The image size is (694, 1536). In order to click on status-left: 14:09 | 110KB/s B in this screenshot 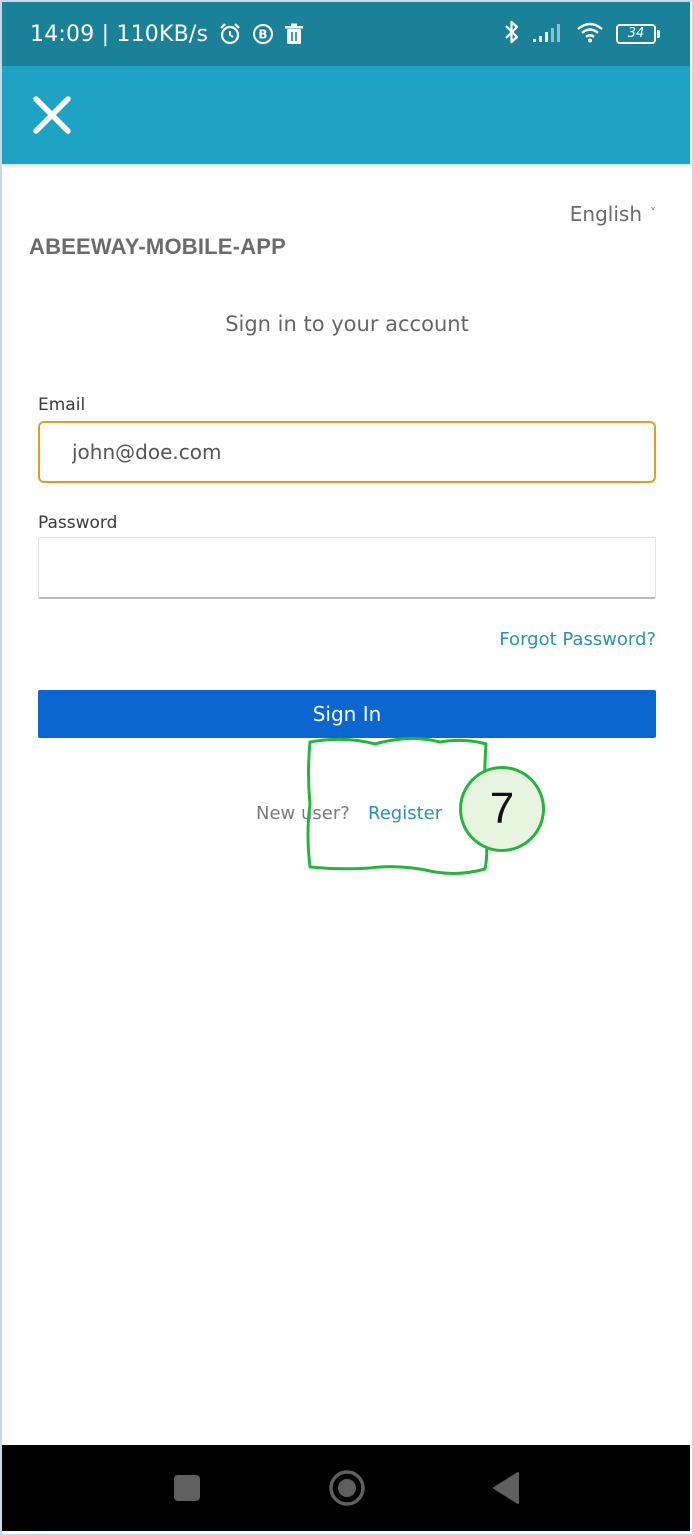, I will do `click(167, 34)`.